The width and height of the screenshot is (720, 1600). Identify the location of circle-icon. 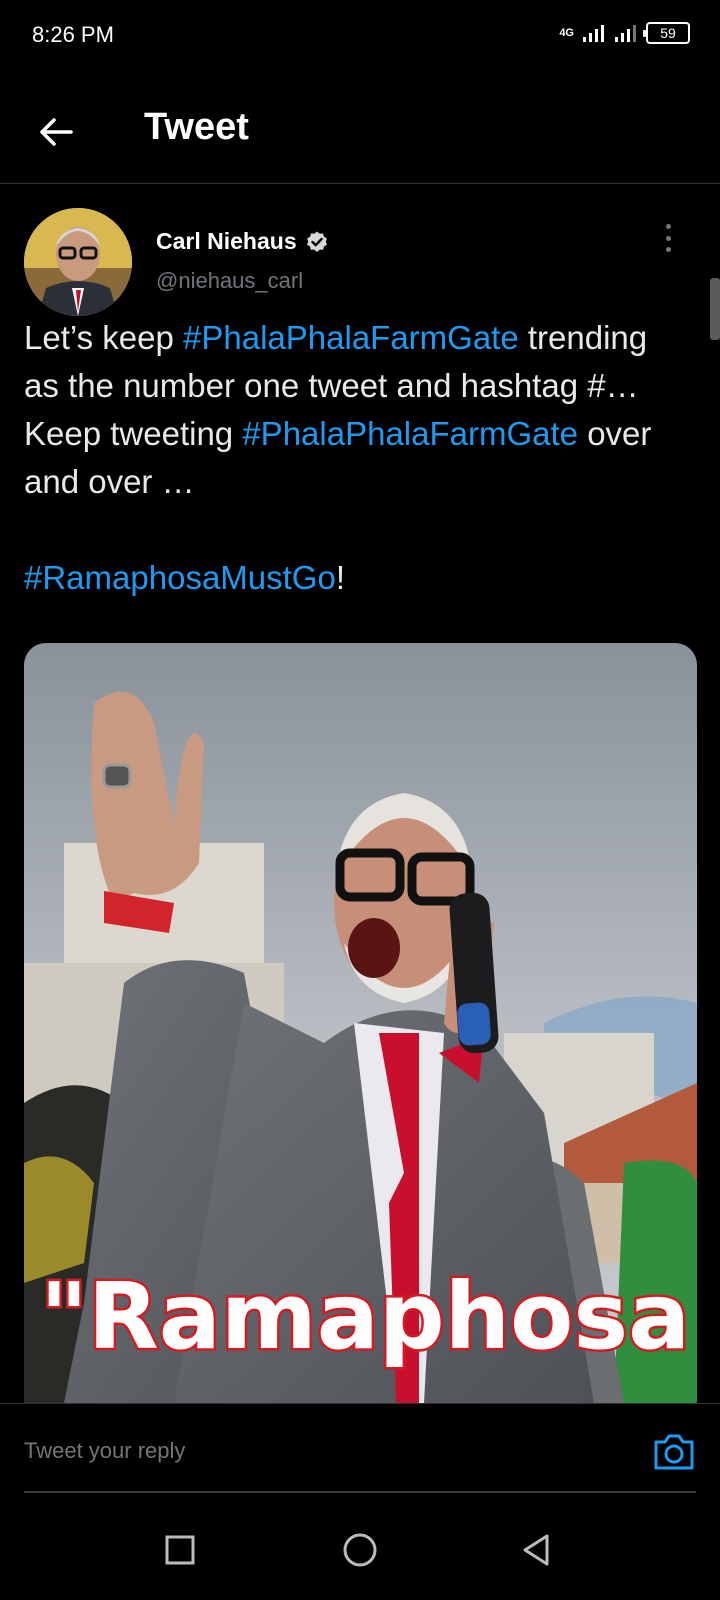
(360, 1550).